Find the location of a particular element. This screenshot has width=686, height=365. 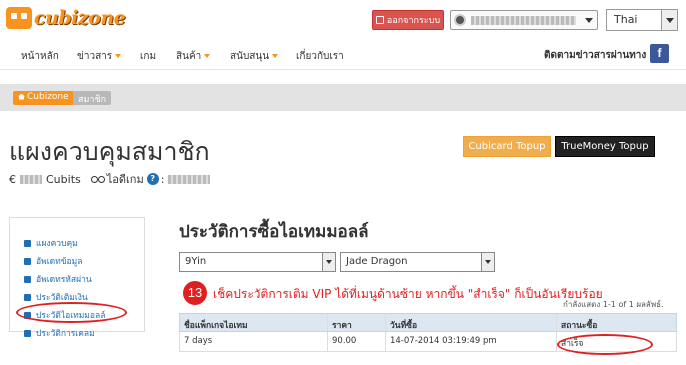

logout-button: ออกจากระบบ is located at coordinates (408, 20).